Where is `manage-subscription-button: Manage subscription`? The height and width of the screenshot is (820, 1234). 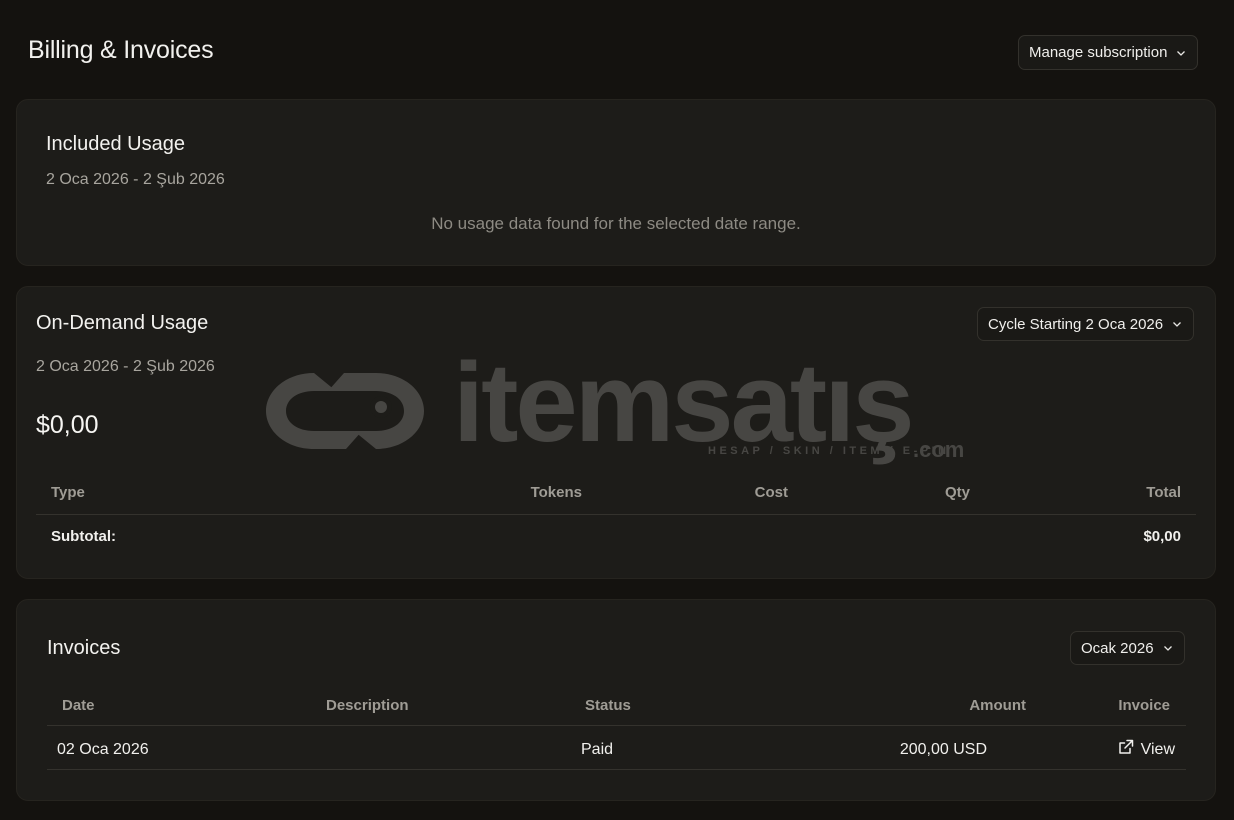
manage-subscription-button: Manage subscription is located at coordinates (1108, 52).